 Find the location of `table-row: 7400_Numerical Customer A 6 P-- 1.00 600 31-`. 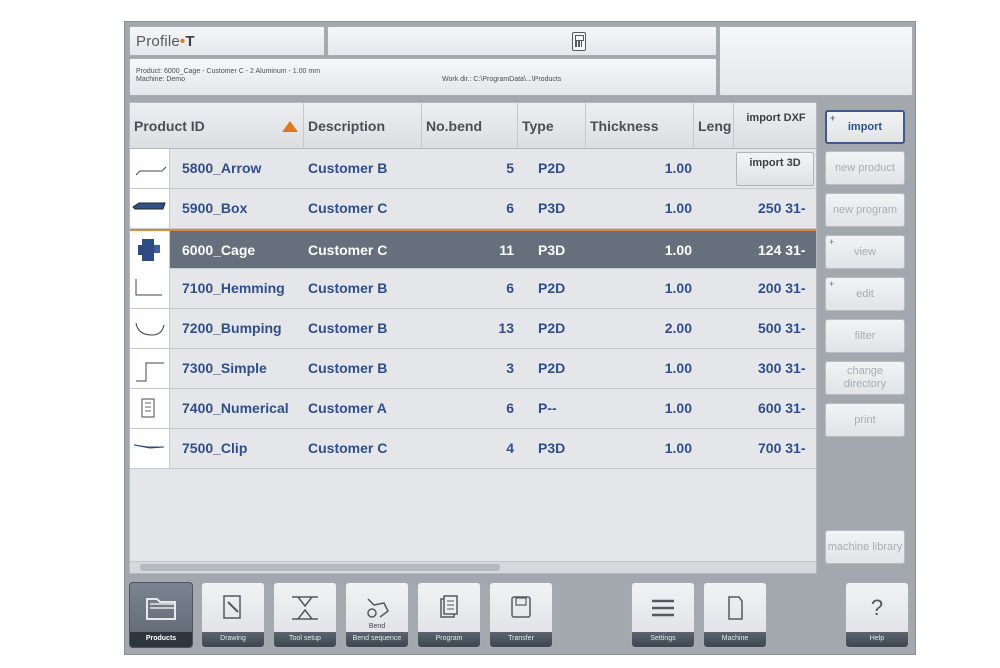

table-row: 7400_Numerical Customer A 6 P-- 1.00 600 31- is located at coordinates (473, 409).